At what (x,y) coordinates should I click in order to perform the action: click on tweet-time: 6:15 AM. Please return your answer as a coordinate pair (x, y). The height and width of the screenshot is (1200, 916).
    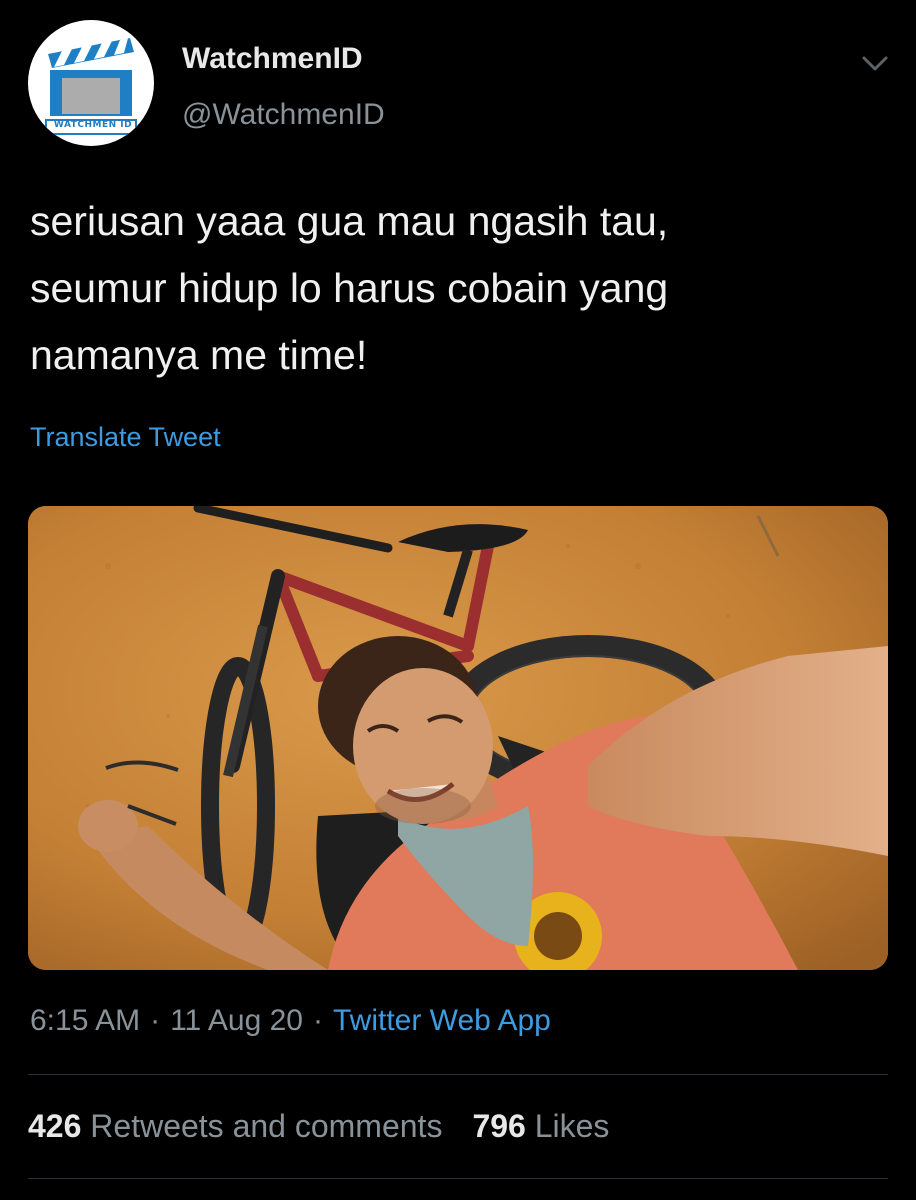
    Looking at the image, I should click on (85, 1020).